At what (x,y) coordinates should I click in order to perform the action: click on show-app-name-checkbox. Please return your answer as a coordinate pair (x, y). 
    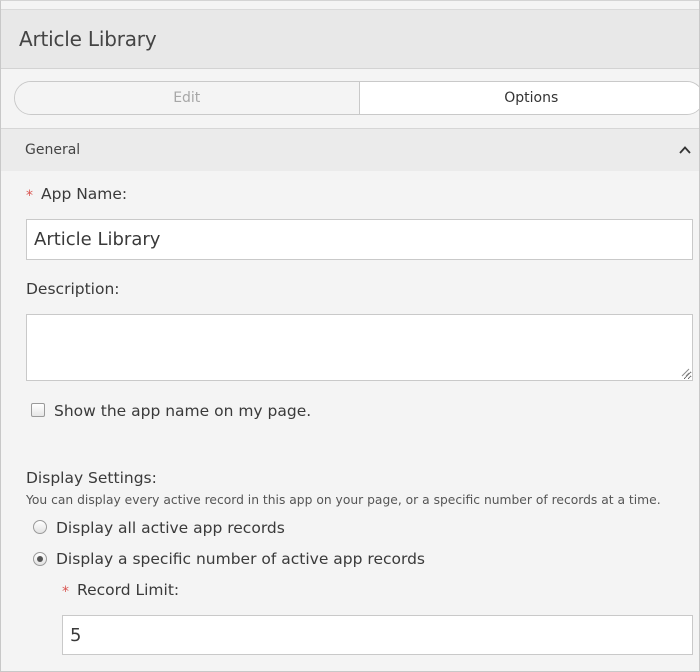
    Looking at the image, I should click on (38, 410).